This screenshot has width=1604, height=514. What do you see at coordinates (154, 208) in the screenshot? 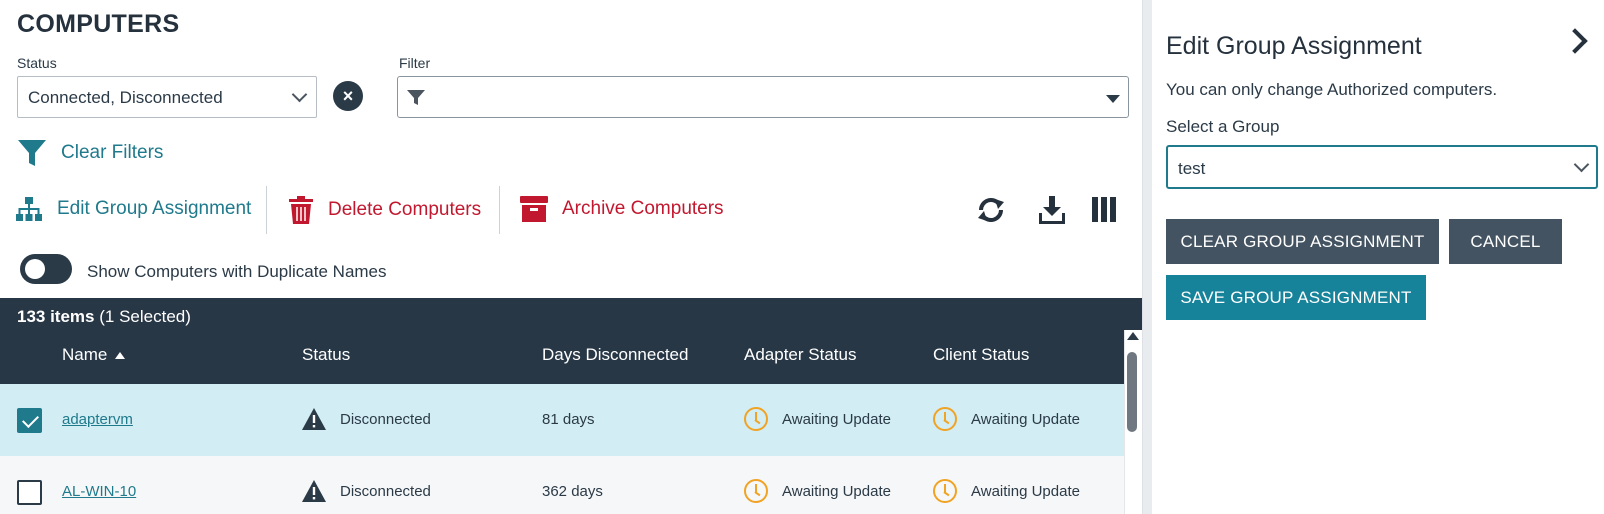
I see `edit-group-assignment-label: Edit Group Assignment` at bounding box center [154, 208].